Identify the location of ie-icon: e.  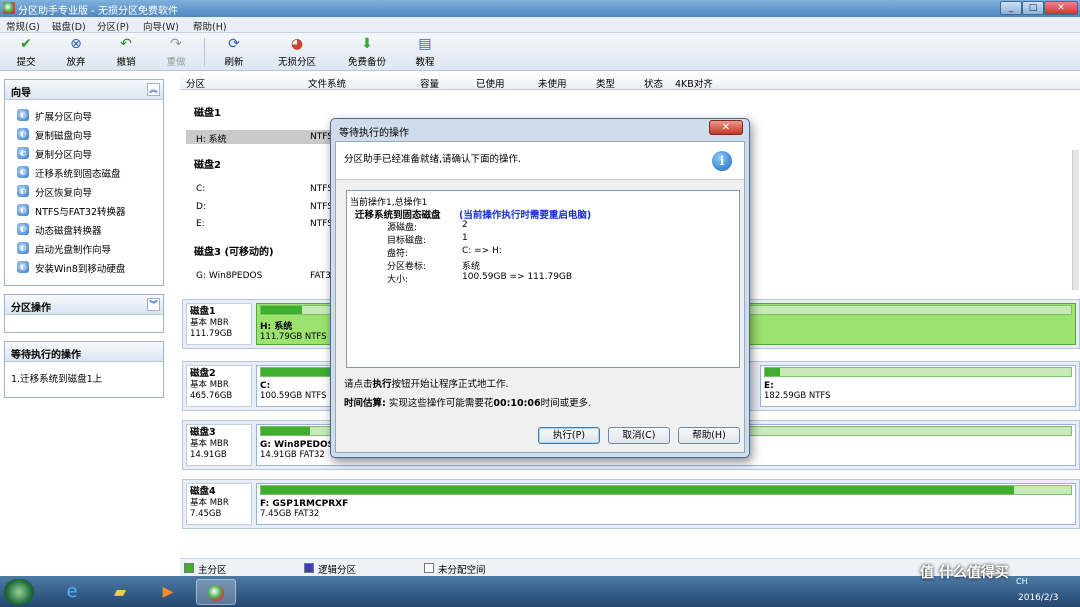
(72, 592).